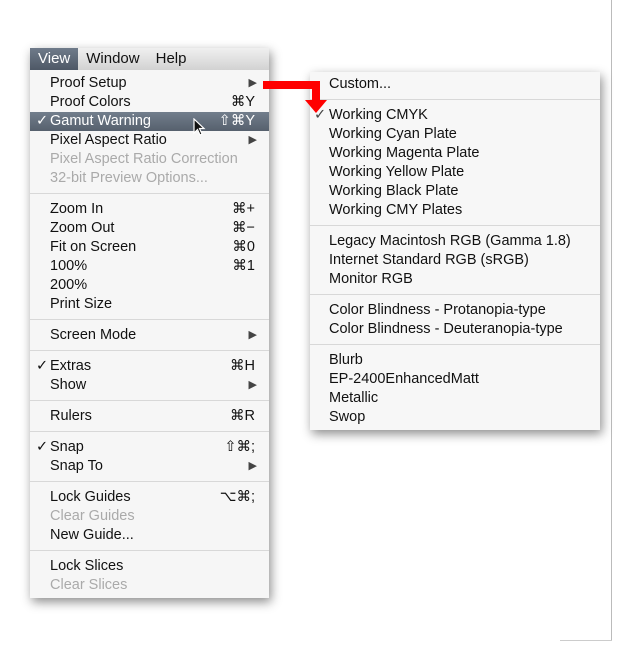 The image size is (623, 652). I want to click on menu-item-label: Extras, so click(71, 366).